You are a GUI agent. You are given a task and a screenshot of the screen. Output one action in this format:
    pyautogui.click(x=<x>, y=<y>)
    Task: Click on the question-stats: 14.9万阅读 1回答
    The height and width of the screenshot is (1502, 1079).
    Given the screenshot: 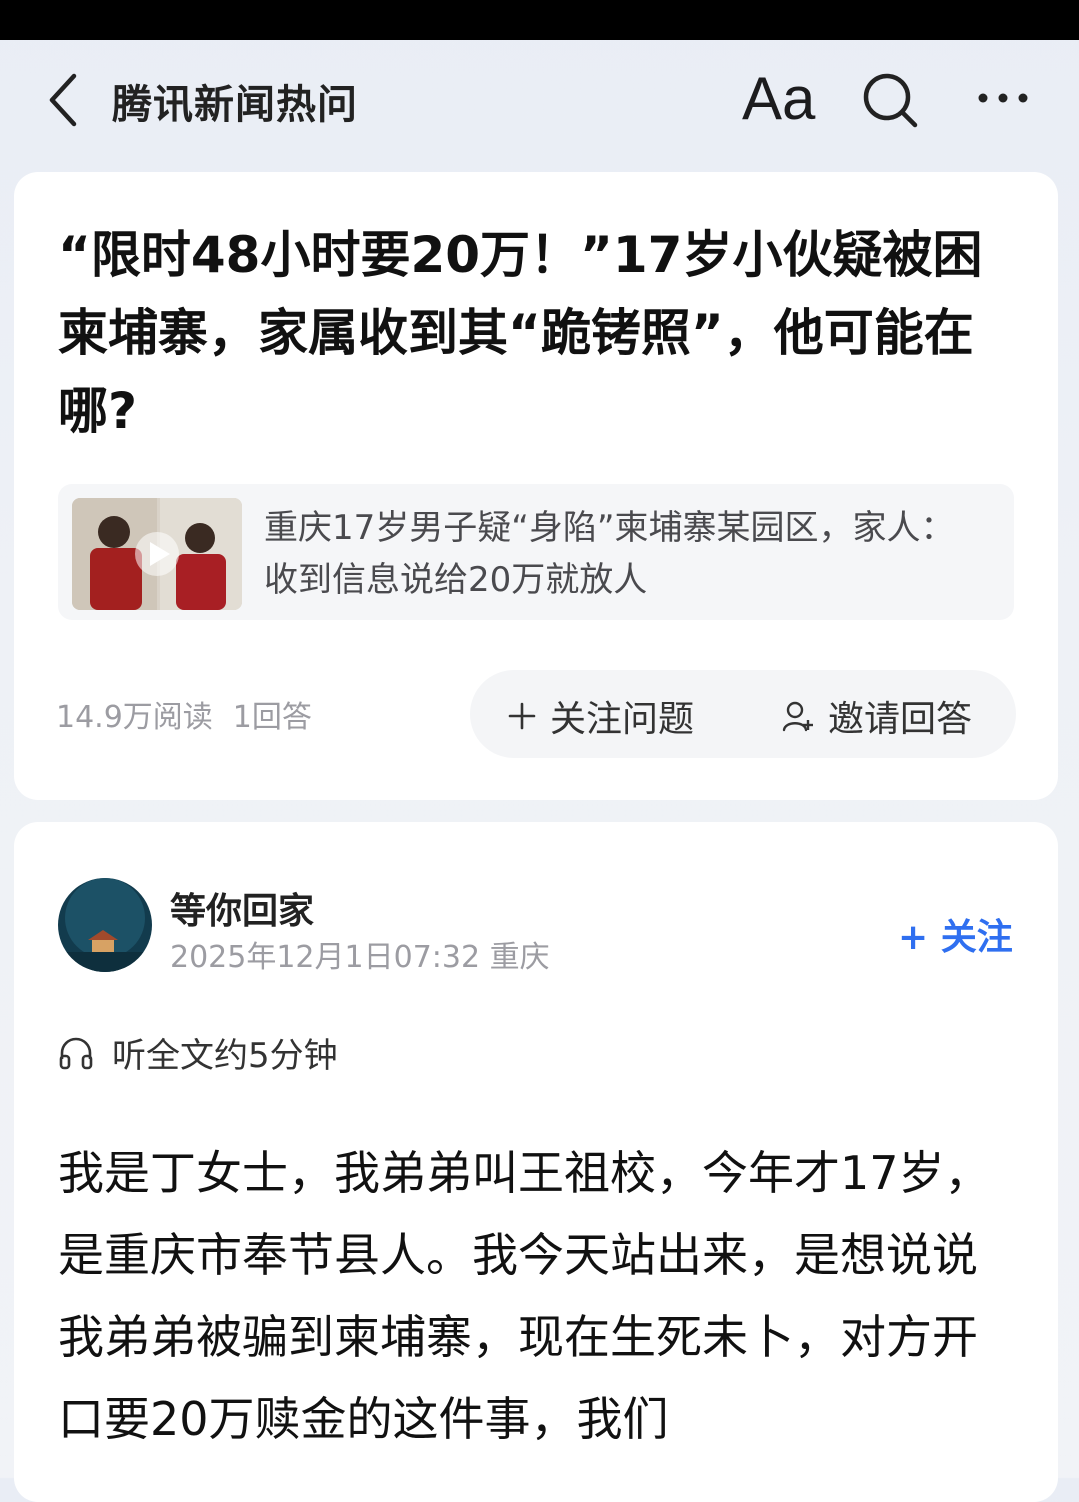 What is the action you would take?
    pyautogui.click(x=194, y=714)
    